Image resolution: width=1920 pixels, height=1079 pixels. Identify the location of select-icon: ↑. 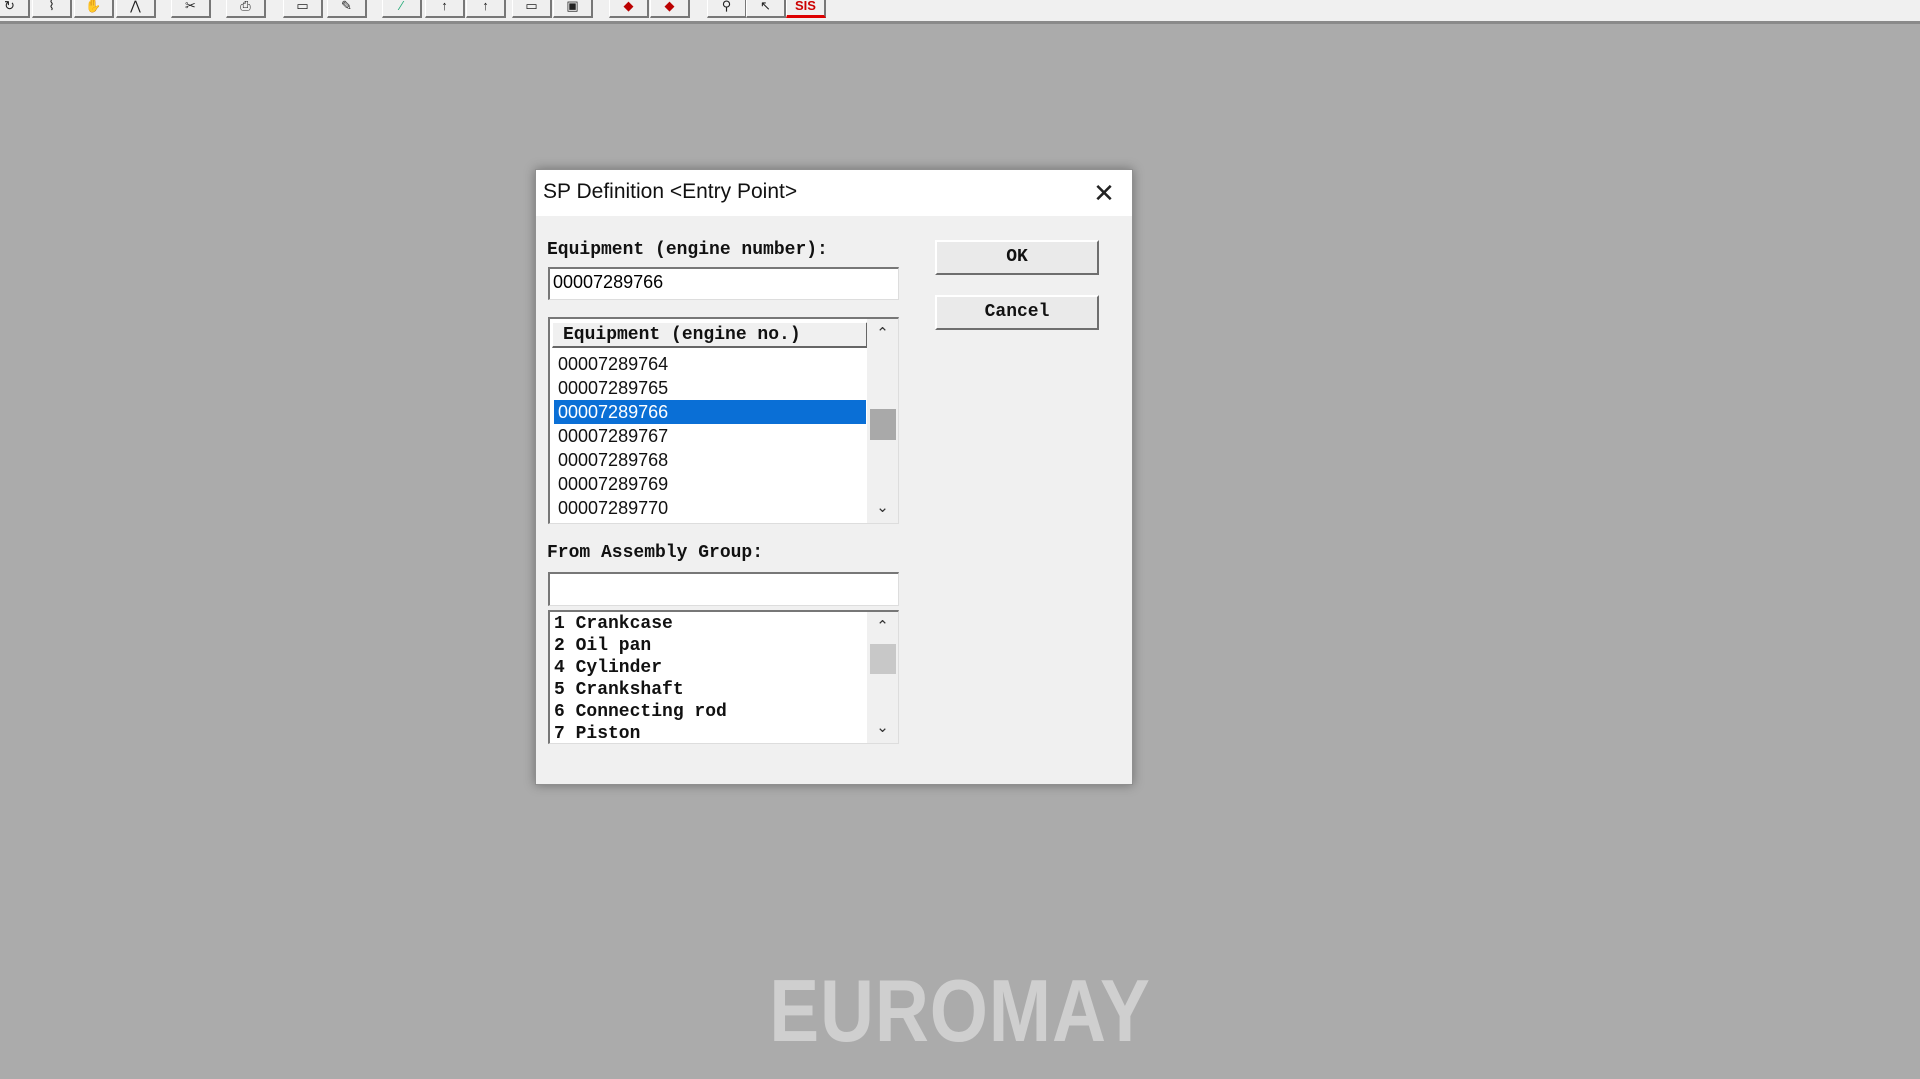
(445, 9).